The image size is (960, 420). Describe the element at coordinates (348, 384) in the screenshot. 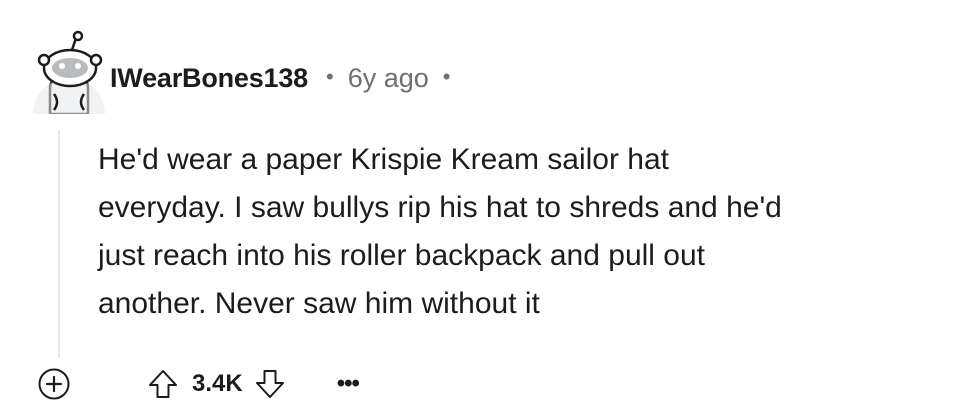

I see `more-options-button: •••` at that location.